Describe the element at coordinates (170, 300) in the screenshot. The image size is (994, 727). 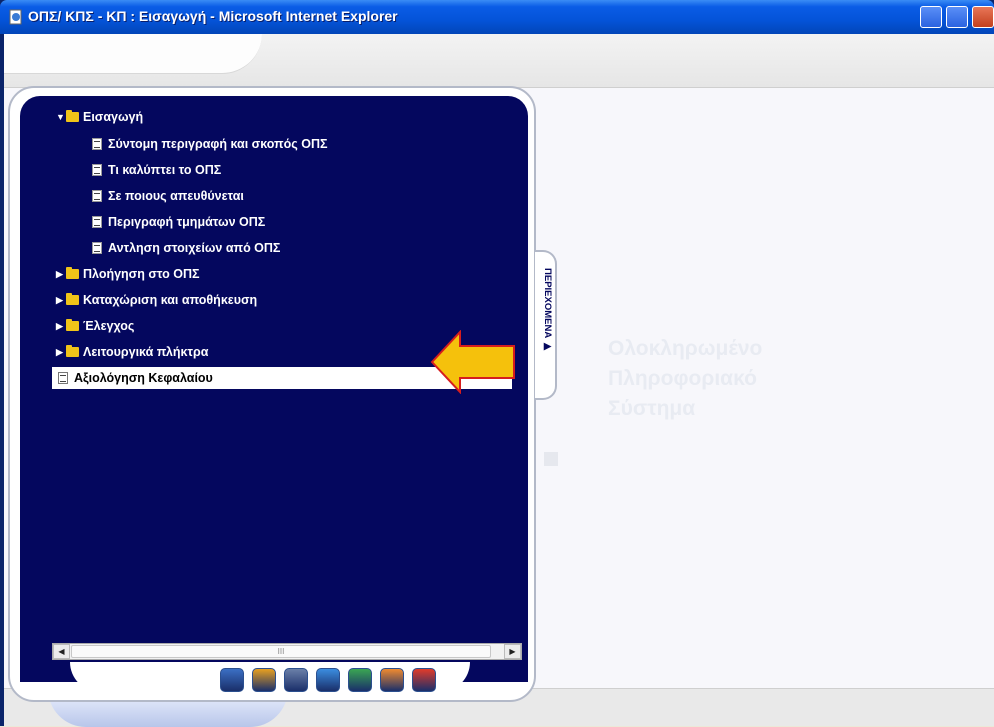
I see `tree-item-label: Καταχώριση και αποθήκευση` at that location.